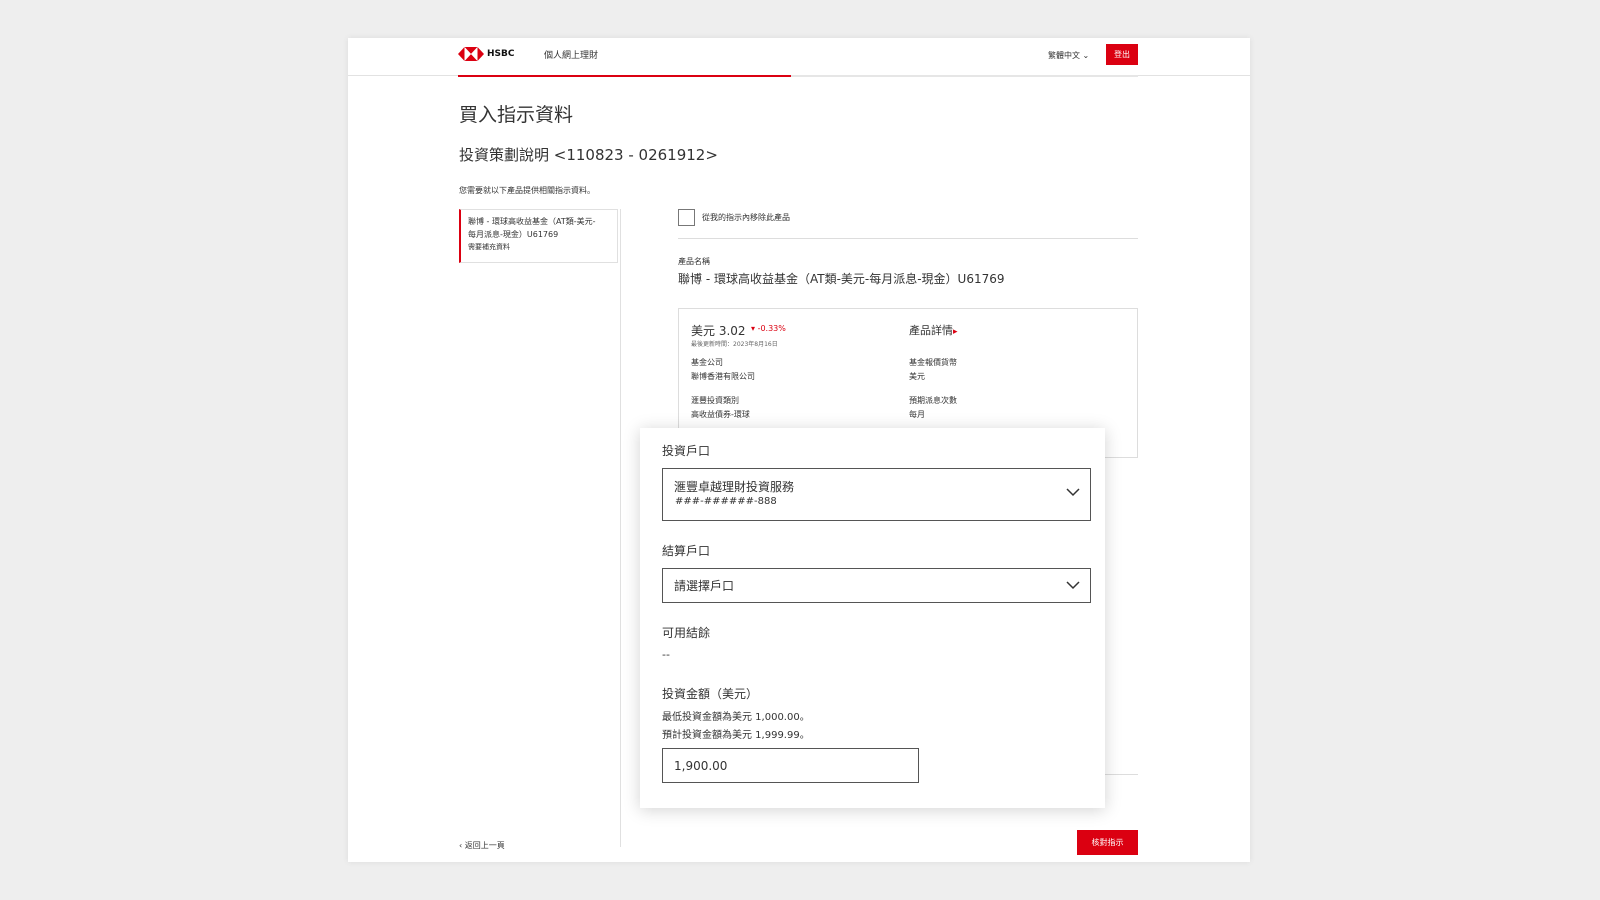  I want to click on page-title: 買入指示資料, so click(516, 115).